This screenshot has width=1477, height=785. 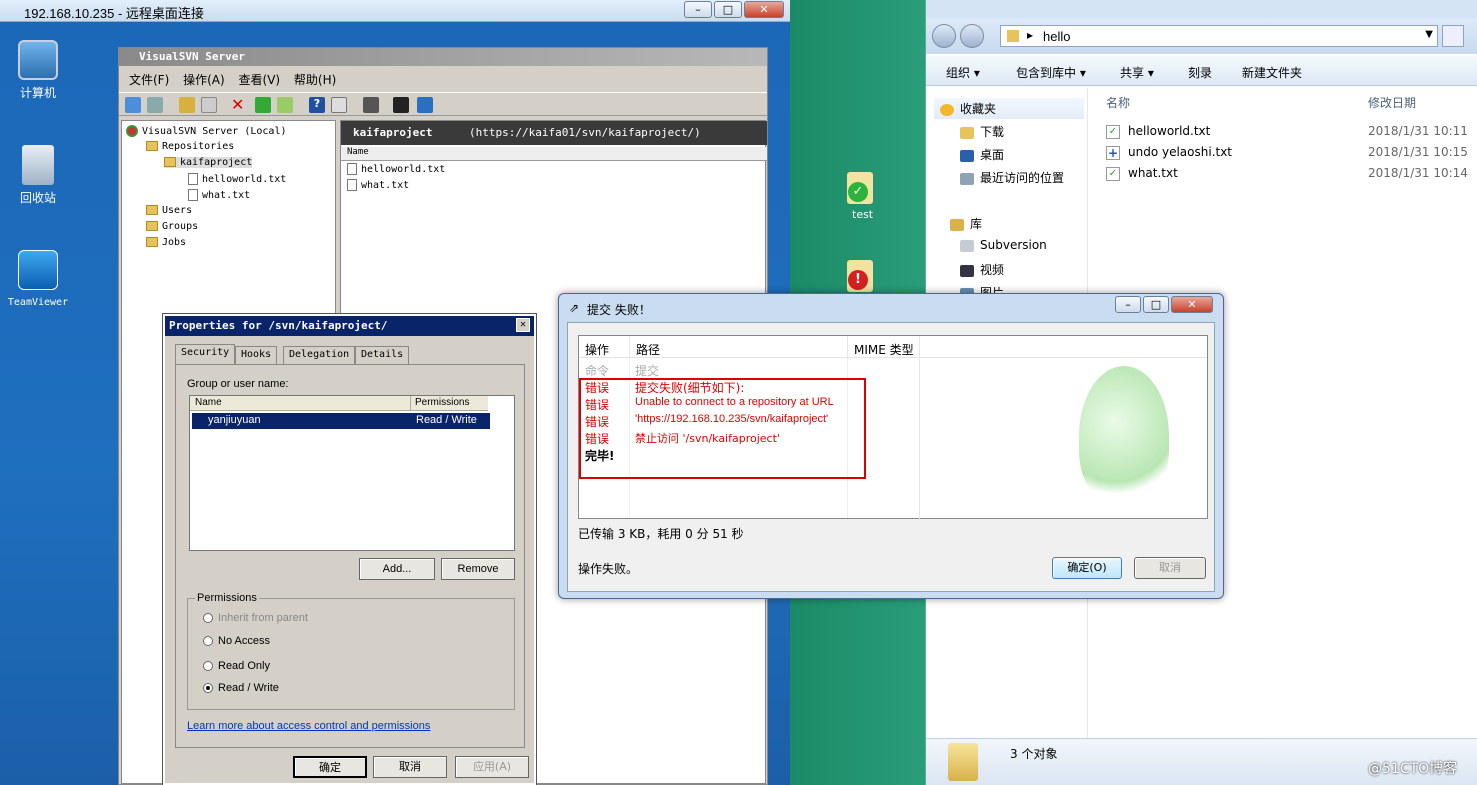 What do you see at coordinates (443, 104) in the screenshot?
I see `visualsvn-toolbar: ✕ ?` at bounding box center [443, 104].